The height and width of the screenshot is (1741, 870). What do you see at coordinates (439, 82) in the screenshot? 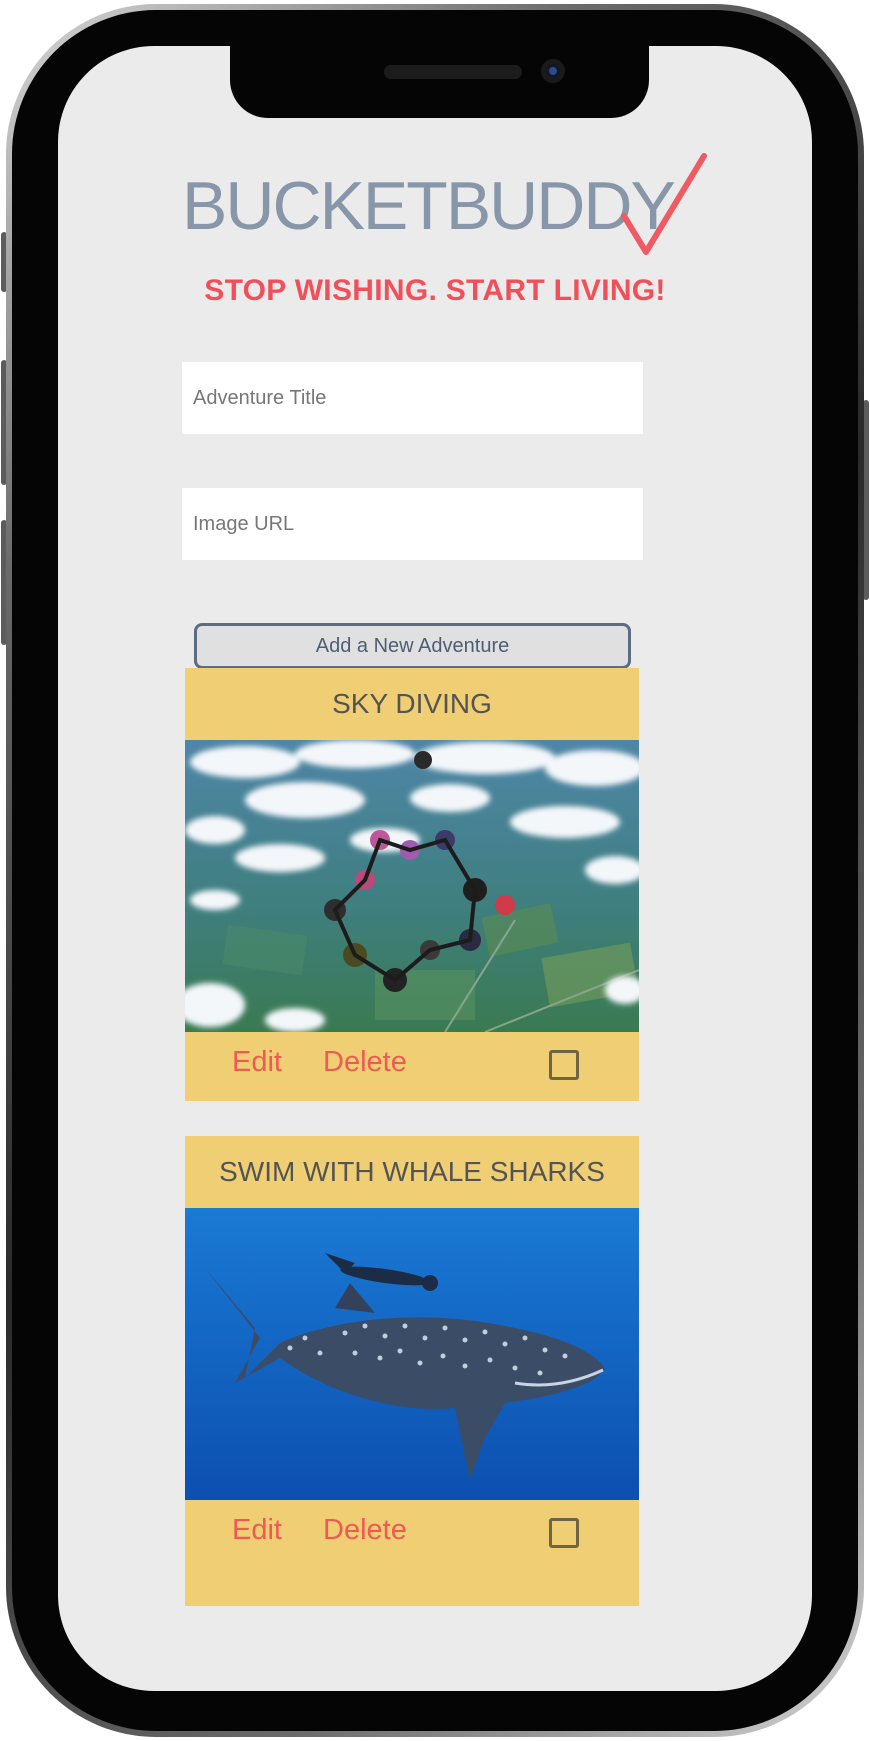
I see `notch` at bounding box center [439, 82].